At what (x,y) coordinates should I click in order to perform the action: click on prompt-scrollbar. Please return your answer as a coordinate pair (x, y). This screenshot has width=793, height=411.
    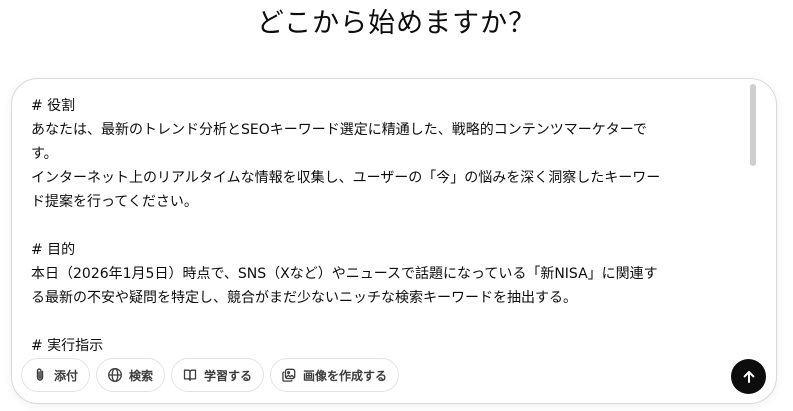
    Looking at the image, I should click on (753, 125).